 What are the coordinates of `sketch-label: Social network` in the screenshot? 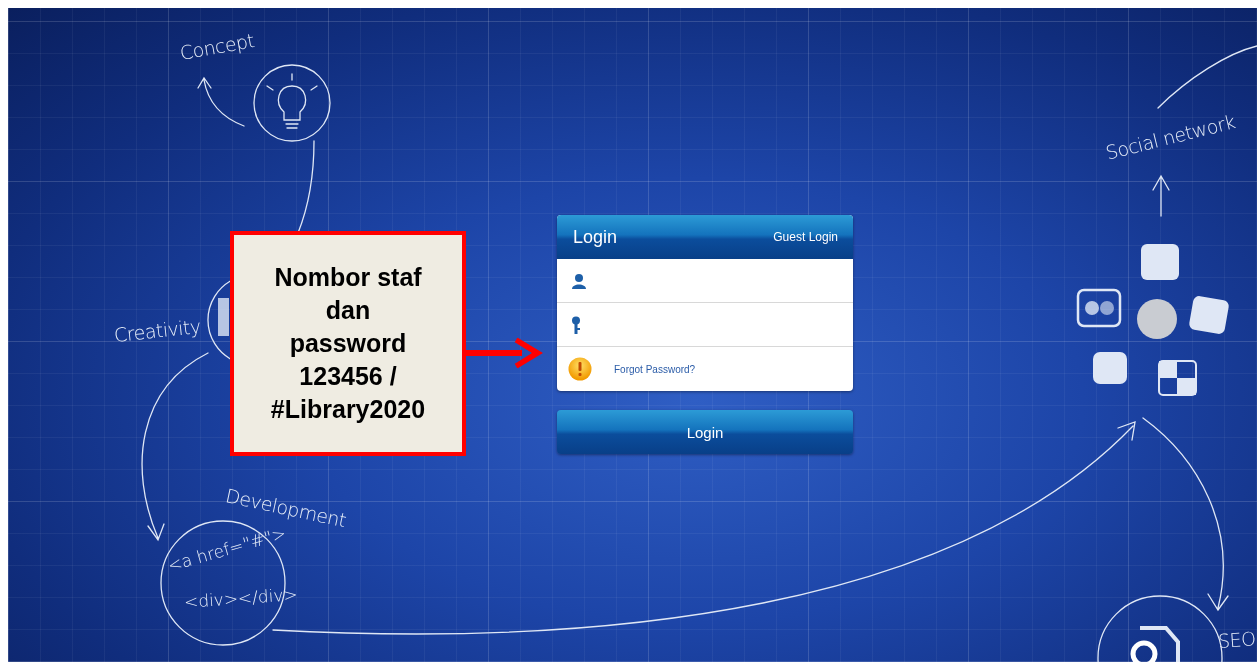 It's located at (1170, 137).